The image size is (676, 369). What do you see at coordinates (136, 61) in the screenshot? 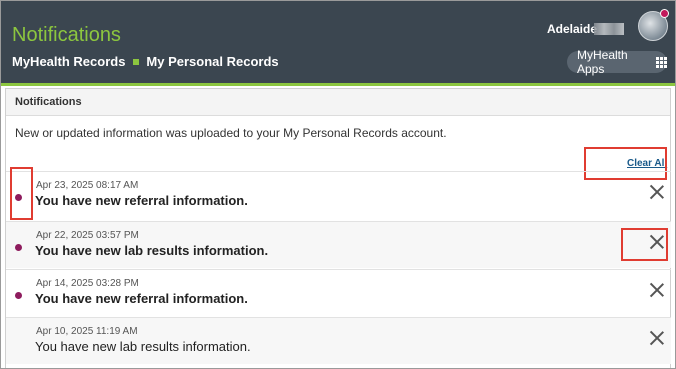
I see `breadcrumb-separator` at bounding box center [136, 61].